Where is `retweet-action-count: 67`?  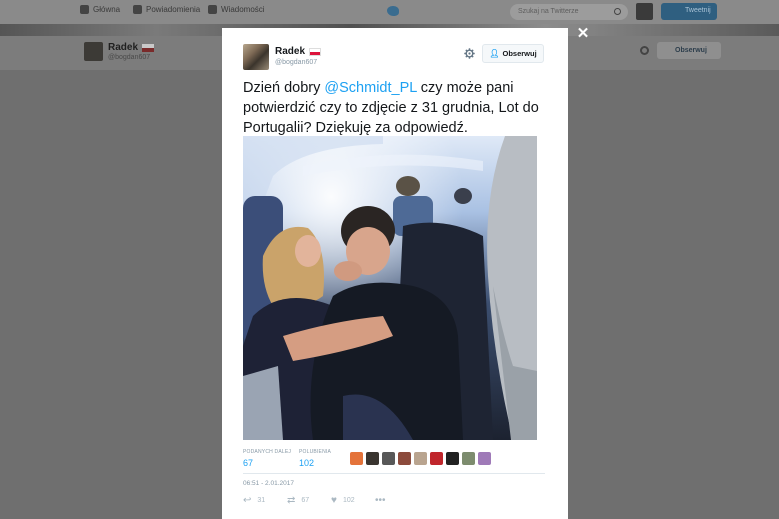 retweet-action-count: 67 is located at coordinates (305, 500).